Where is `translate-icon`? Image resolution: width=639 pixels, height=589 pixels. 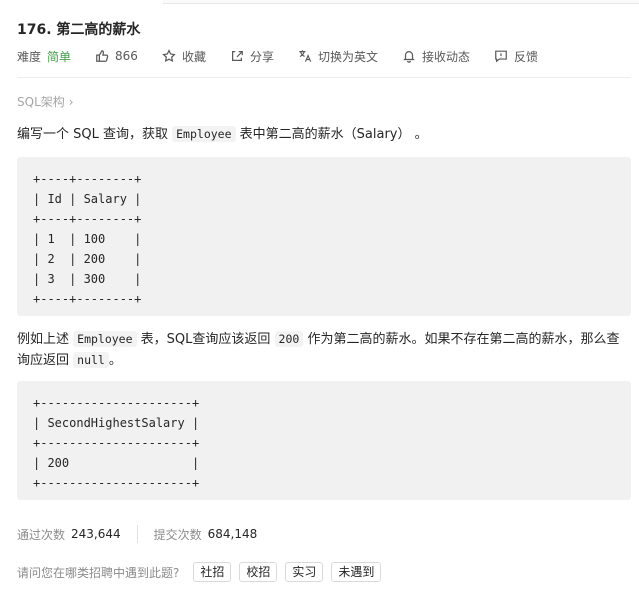
translate-icon is located at coordinates (305, 56).